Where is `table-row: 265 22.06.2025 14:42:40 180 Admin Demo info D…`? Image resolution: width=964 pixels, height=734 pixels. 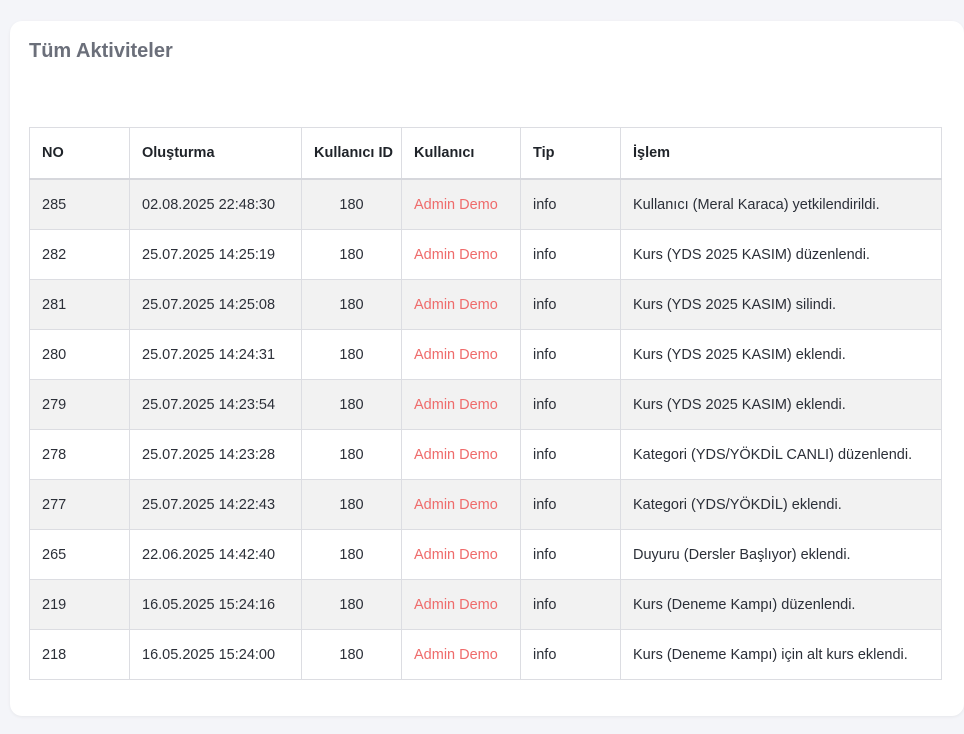 table-row: 265 22.06.2025 14:42:40 180 Admin Demo info D… is located at coordinates (485, 554).